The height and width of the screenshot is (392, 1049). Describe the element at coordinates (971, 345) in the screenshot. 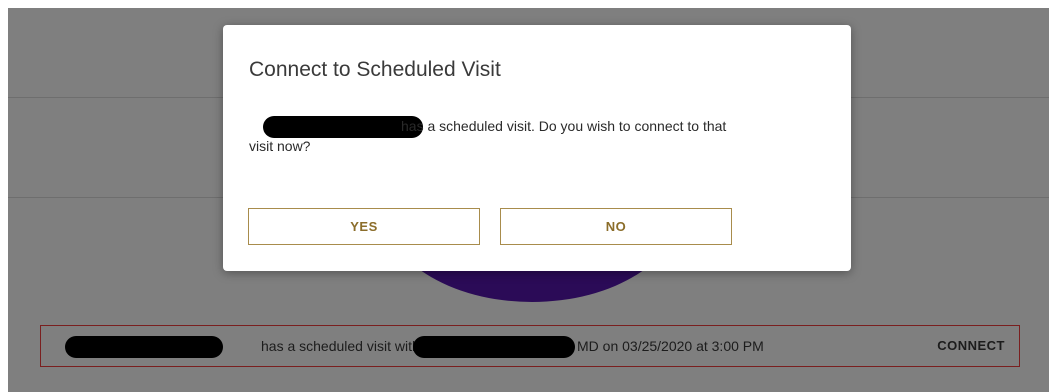

I see `connect-button: CONNECT` at that location.